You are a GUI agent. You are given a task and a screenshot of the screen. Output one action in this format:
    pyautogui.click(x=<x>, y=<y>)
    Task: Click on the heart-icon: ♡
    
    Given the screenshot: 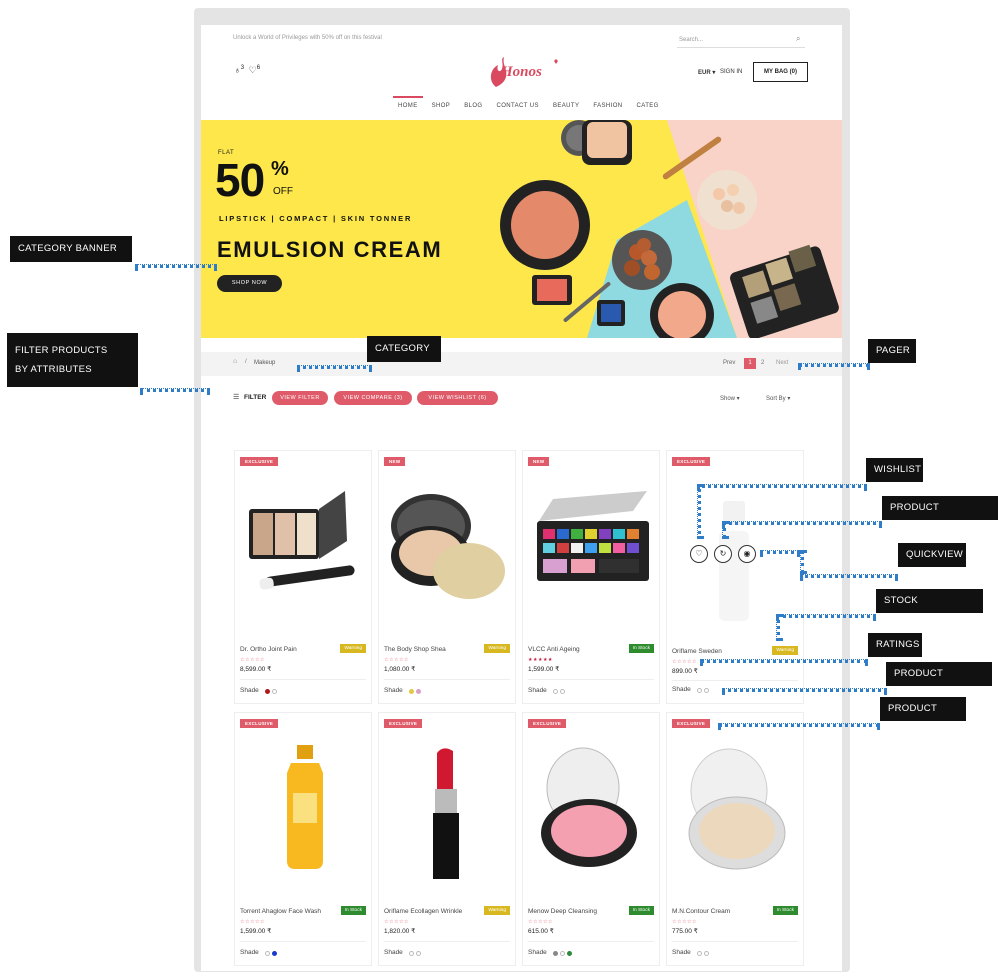 What is the action you would take?
    pyautogui.click(x=253, y=70)
    